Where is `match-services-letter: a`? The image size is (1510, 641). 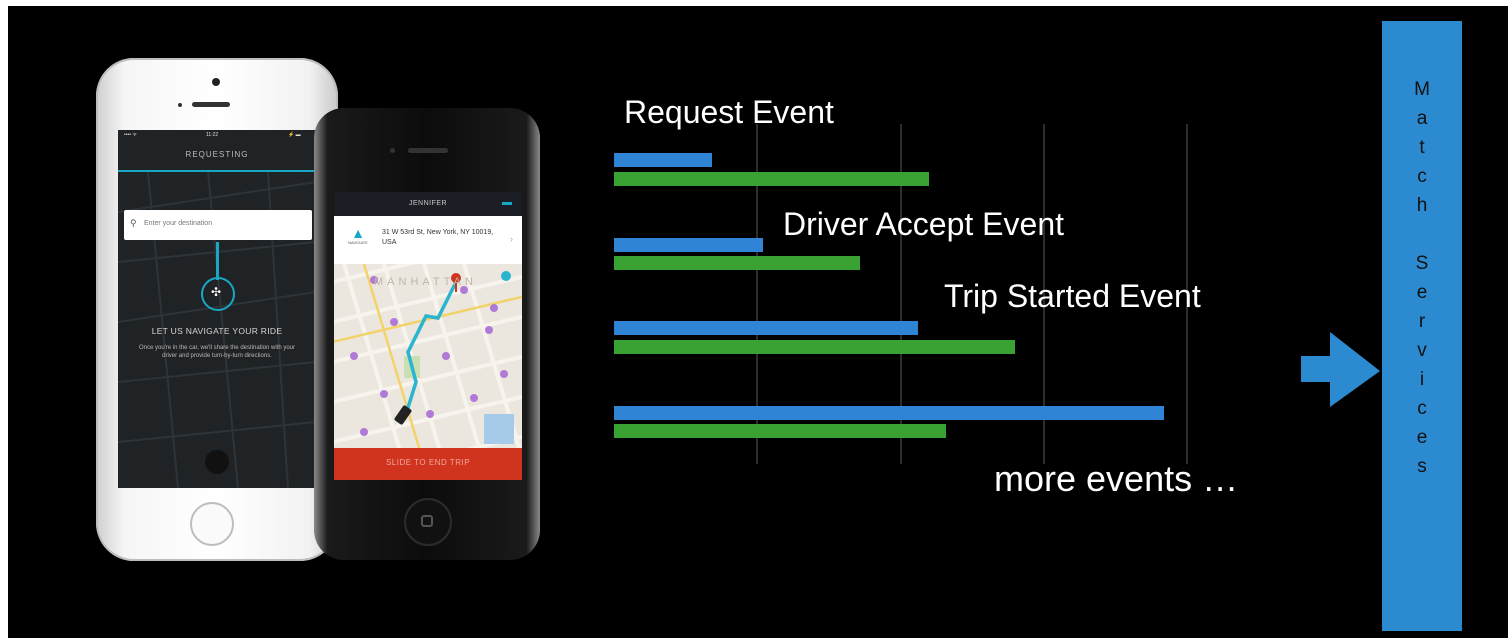 match-services-letter: a is located at coordinates (1422, 118).